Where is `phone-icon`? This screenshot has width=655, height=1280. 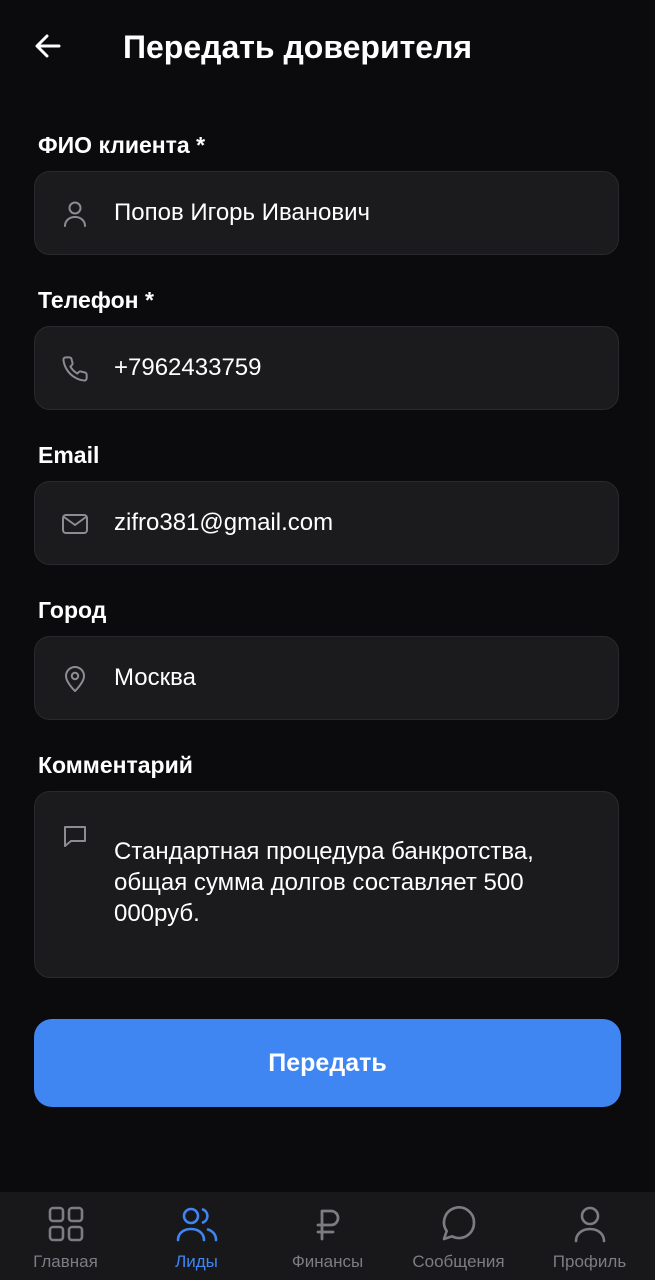 phone-icon is located at coordinates (75, 369).